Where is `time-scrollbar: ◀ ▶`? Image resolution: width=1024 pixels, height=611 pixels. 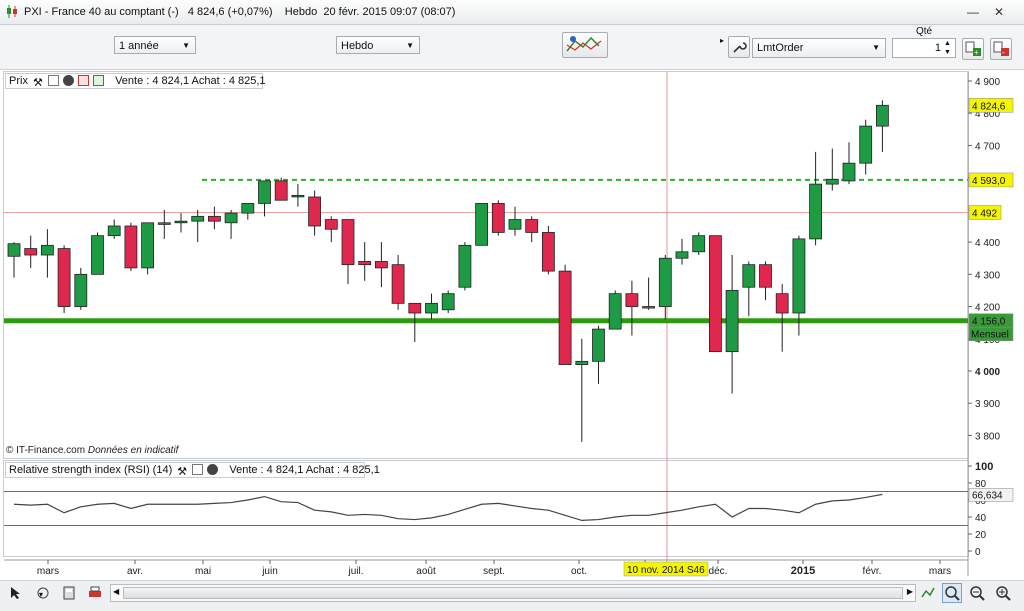
time-scrollbar: ◀ ▶ is located at coordinates (513, 593).